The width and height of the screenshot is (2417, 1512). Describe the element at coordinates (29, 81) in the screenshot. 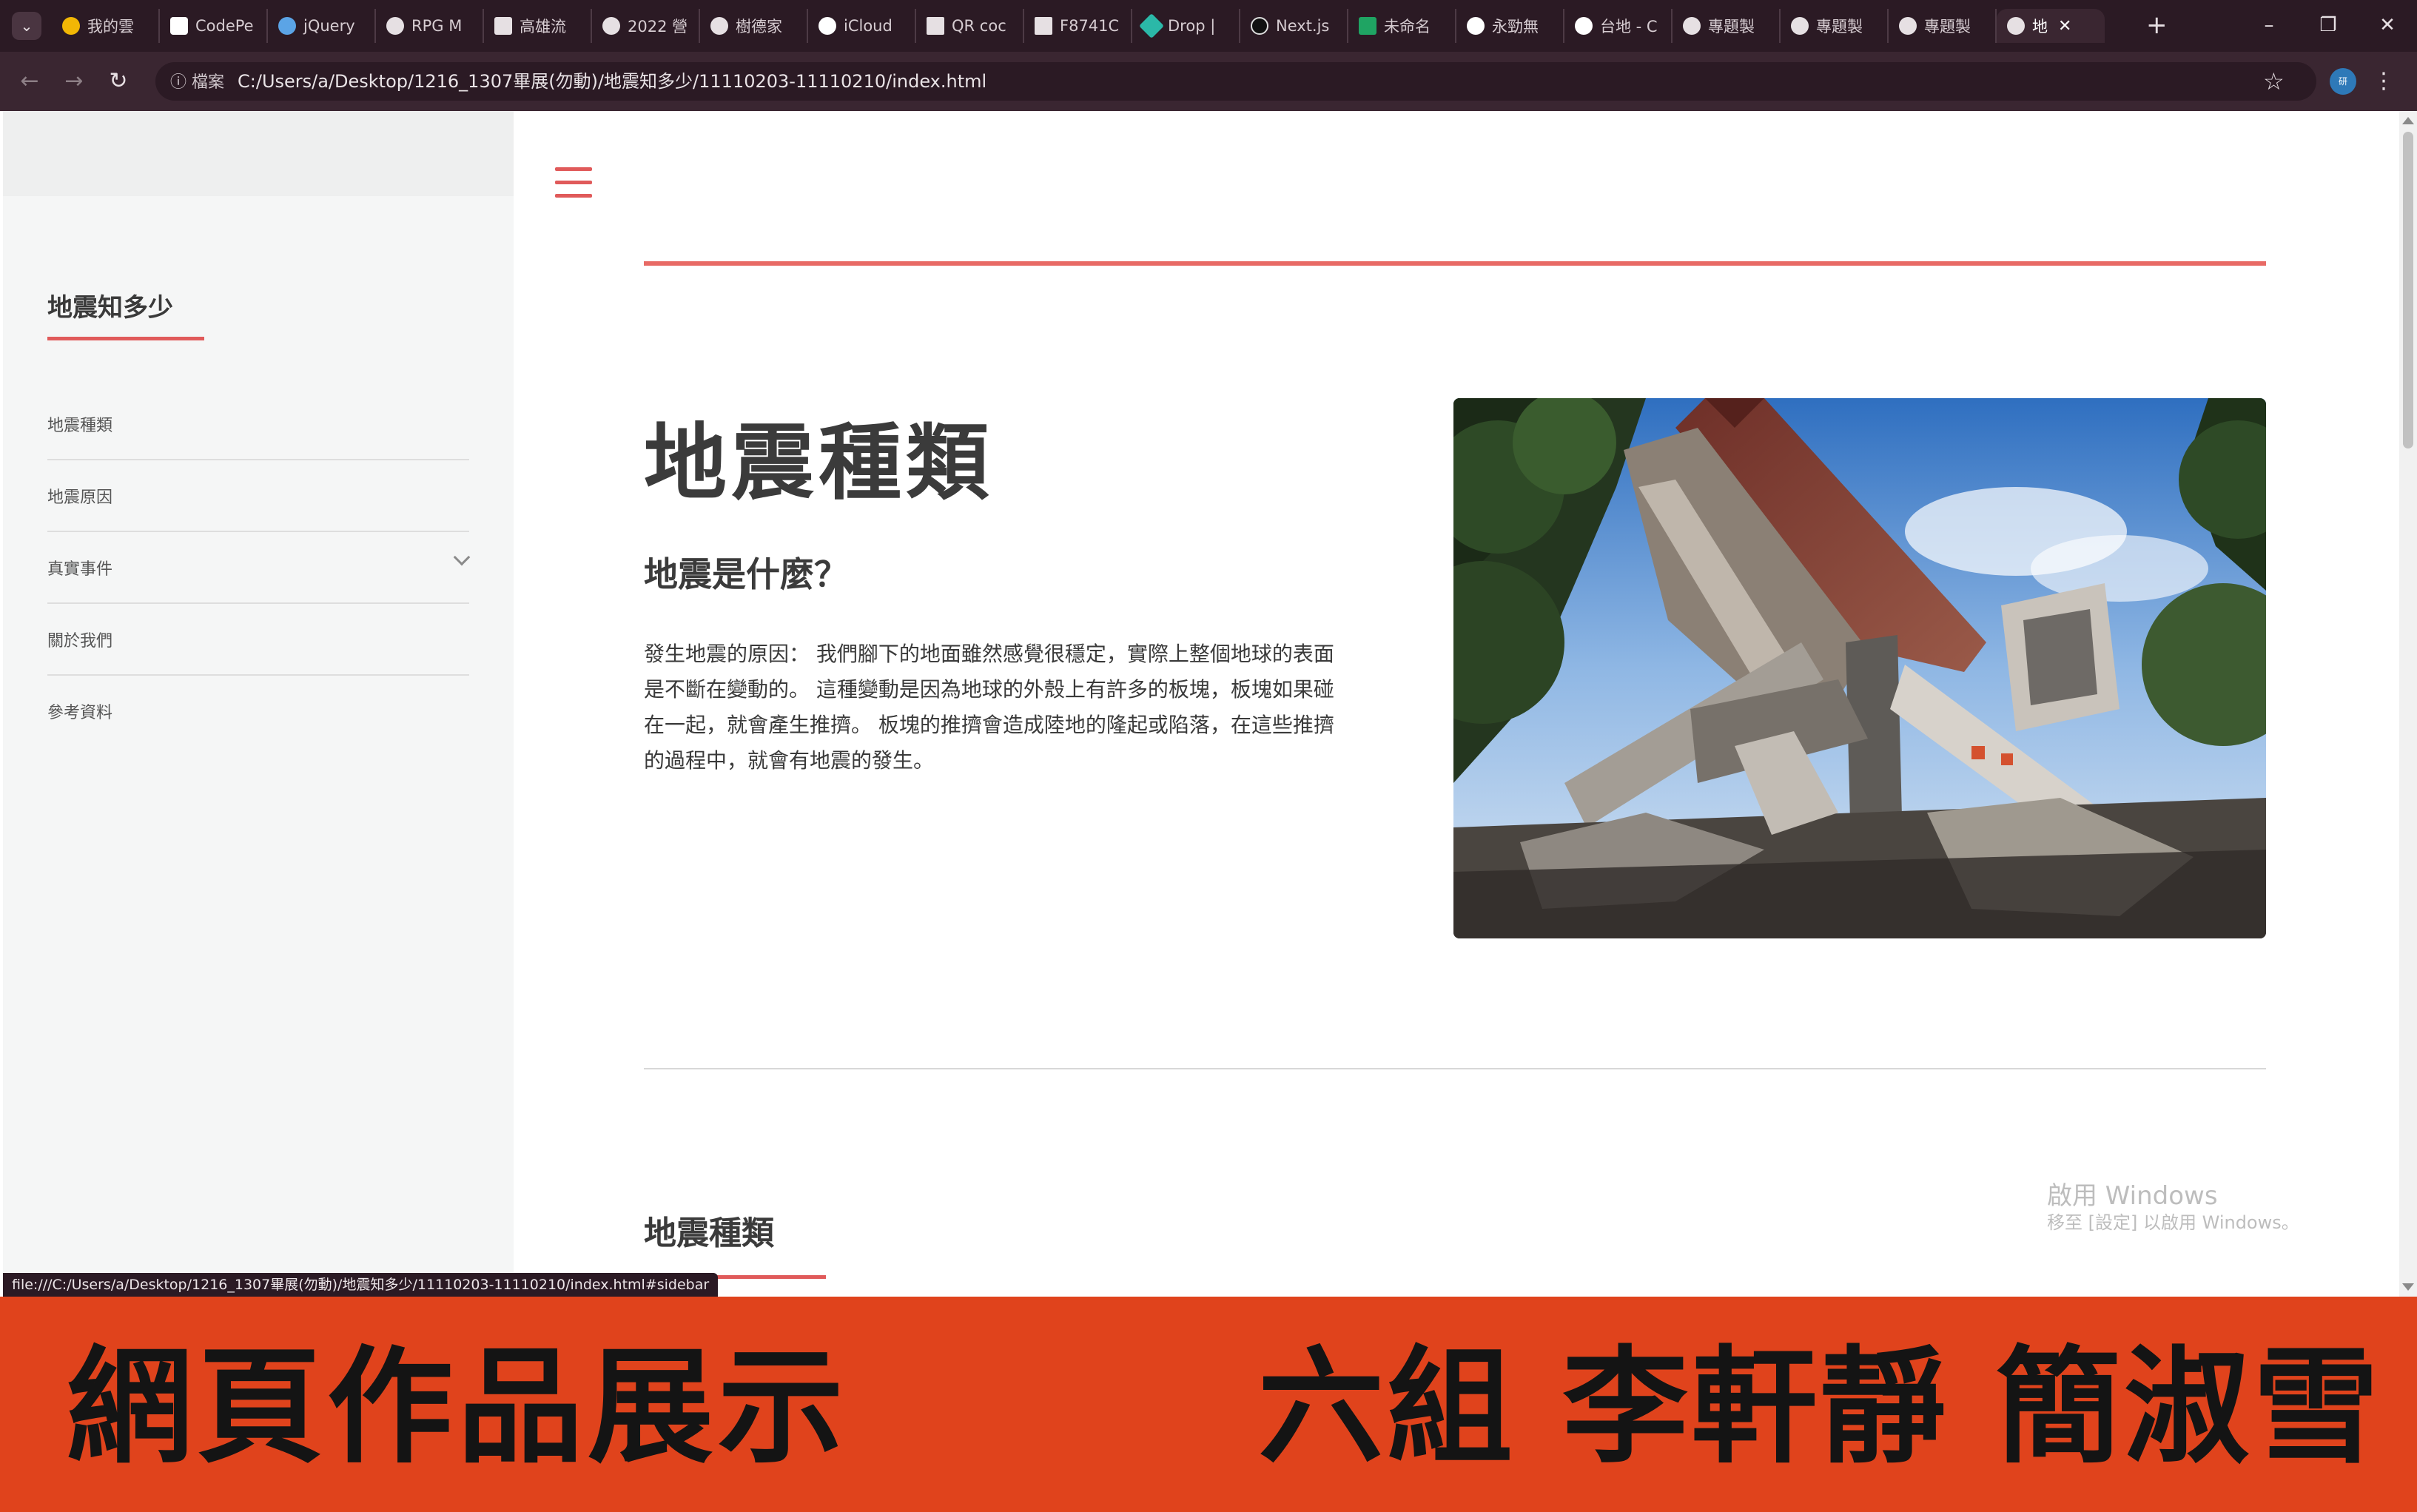

I see `back-button: ←` at that location.